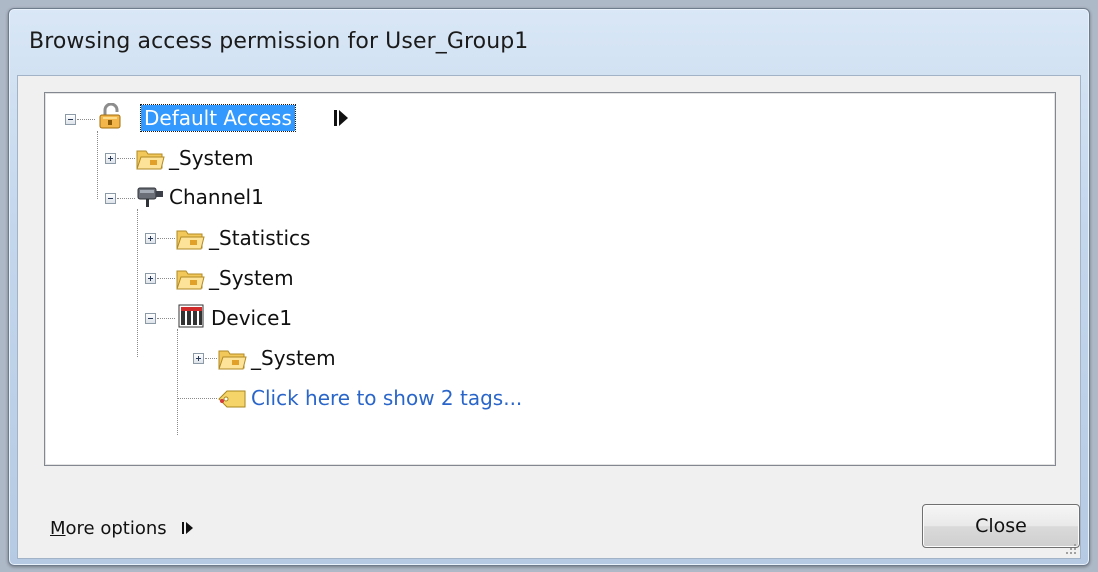 The height and width of the screenshot is (572, 1098). Describe the element at coordinates (259, 238) in the screenshot. I see `tree-node-statistics: _Statistics` at that location.